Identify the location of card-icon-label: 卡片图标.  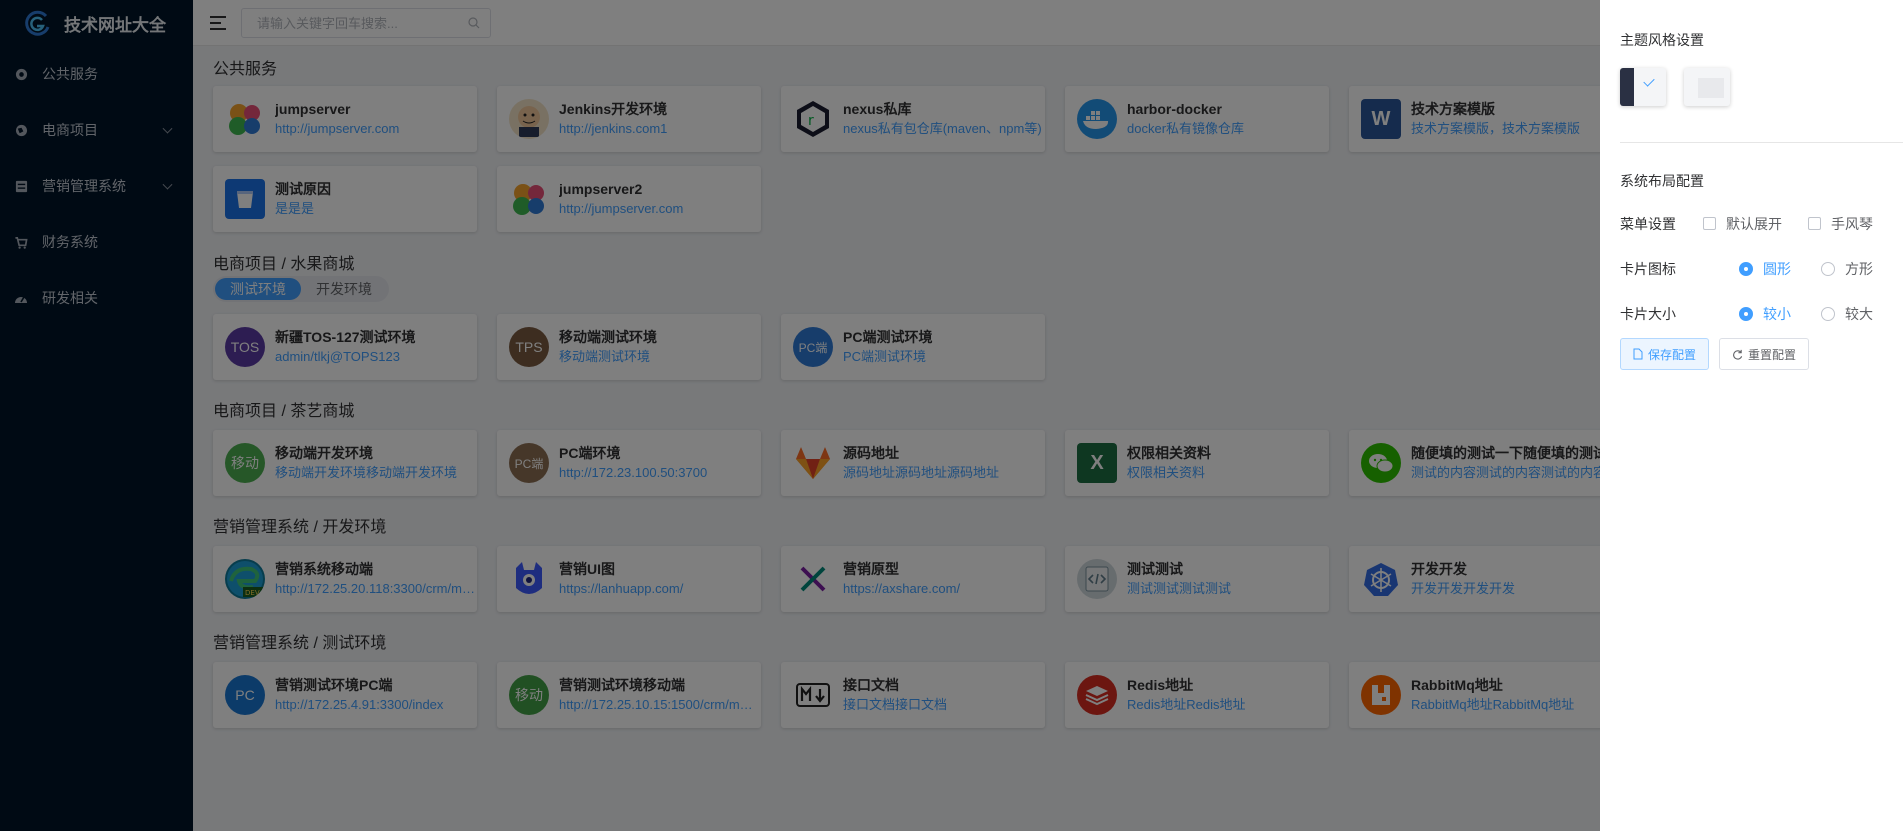
(1648, 268).